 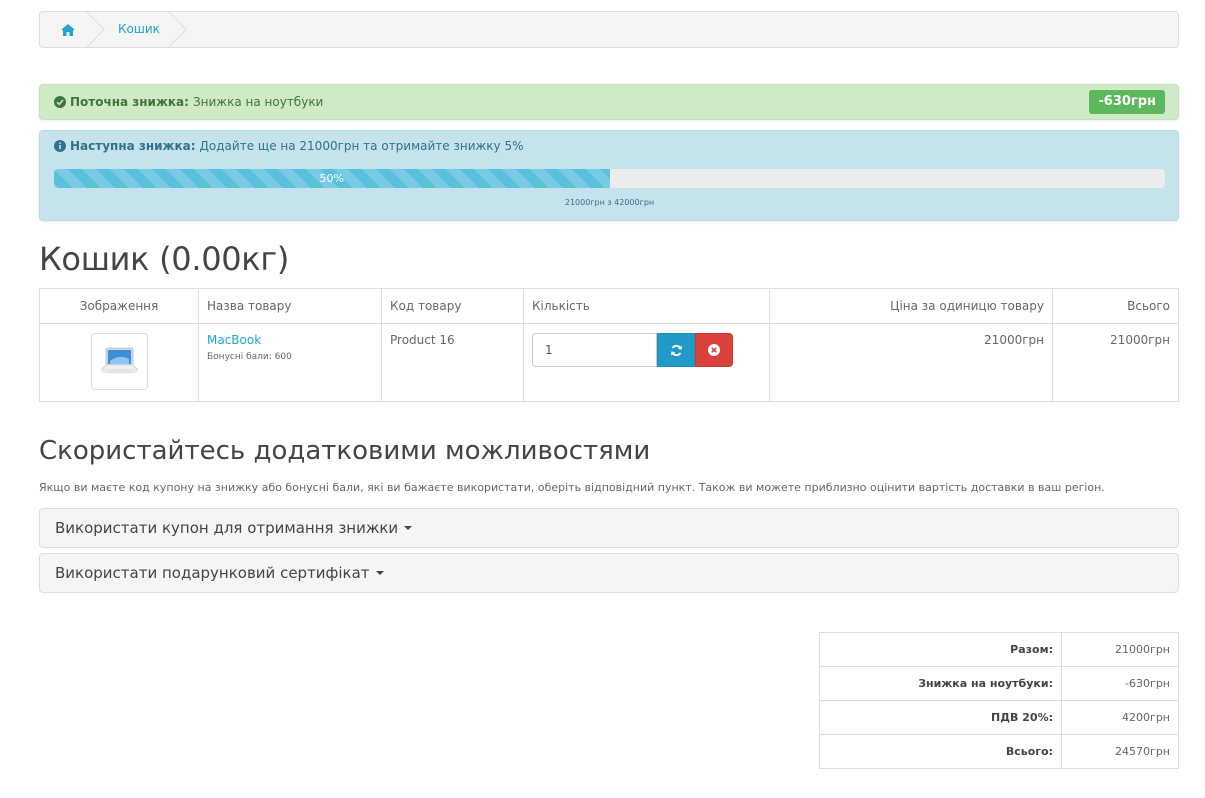 I want to click on refresh-icon, so click(x=676, y=350).